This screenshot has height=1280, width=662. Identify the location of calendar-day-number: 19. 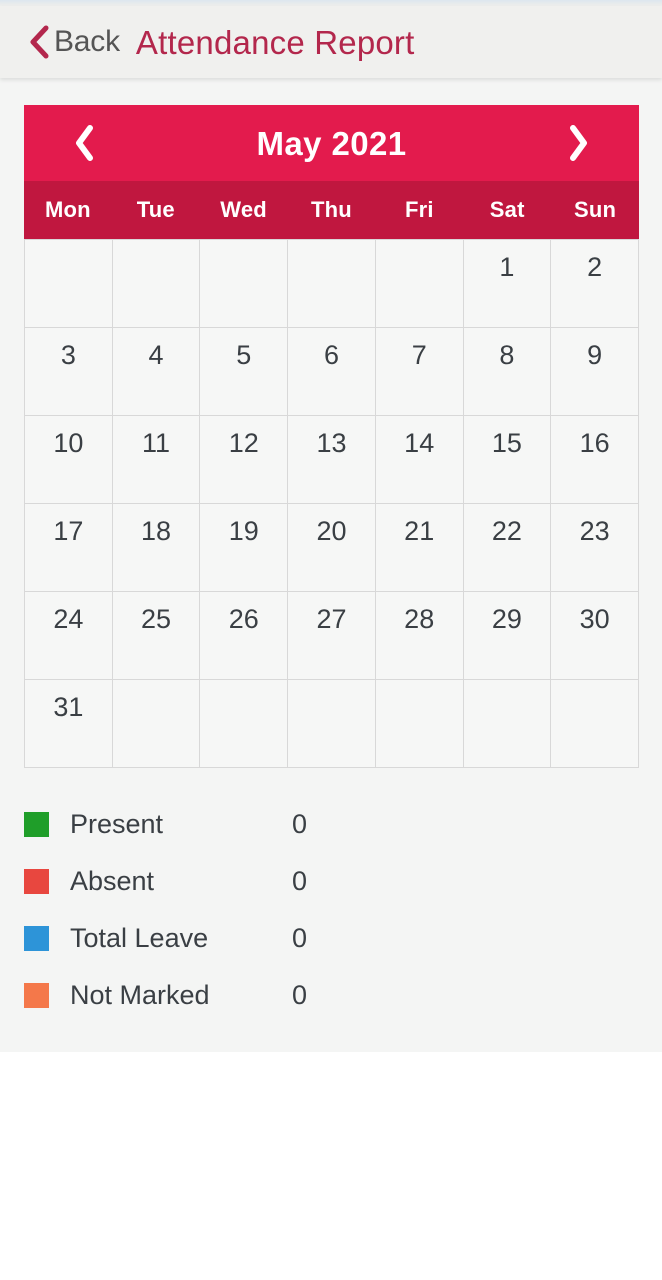
(243, 531).